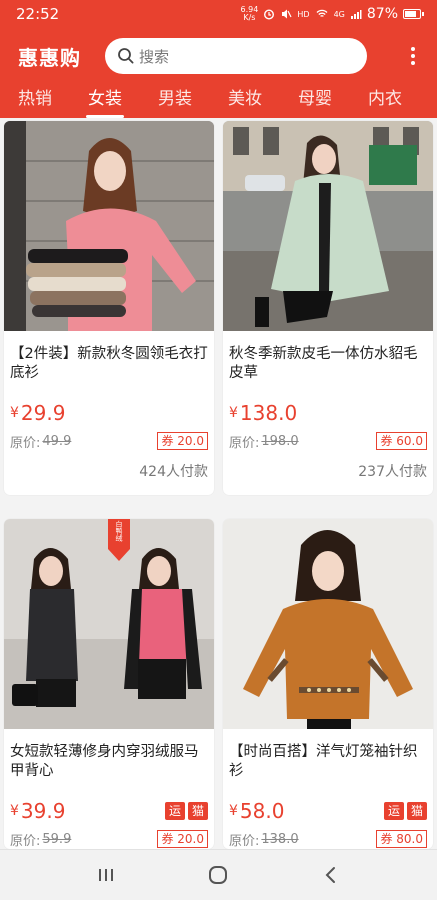  I want to click on hd-label: HD, so click(303, 14).